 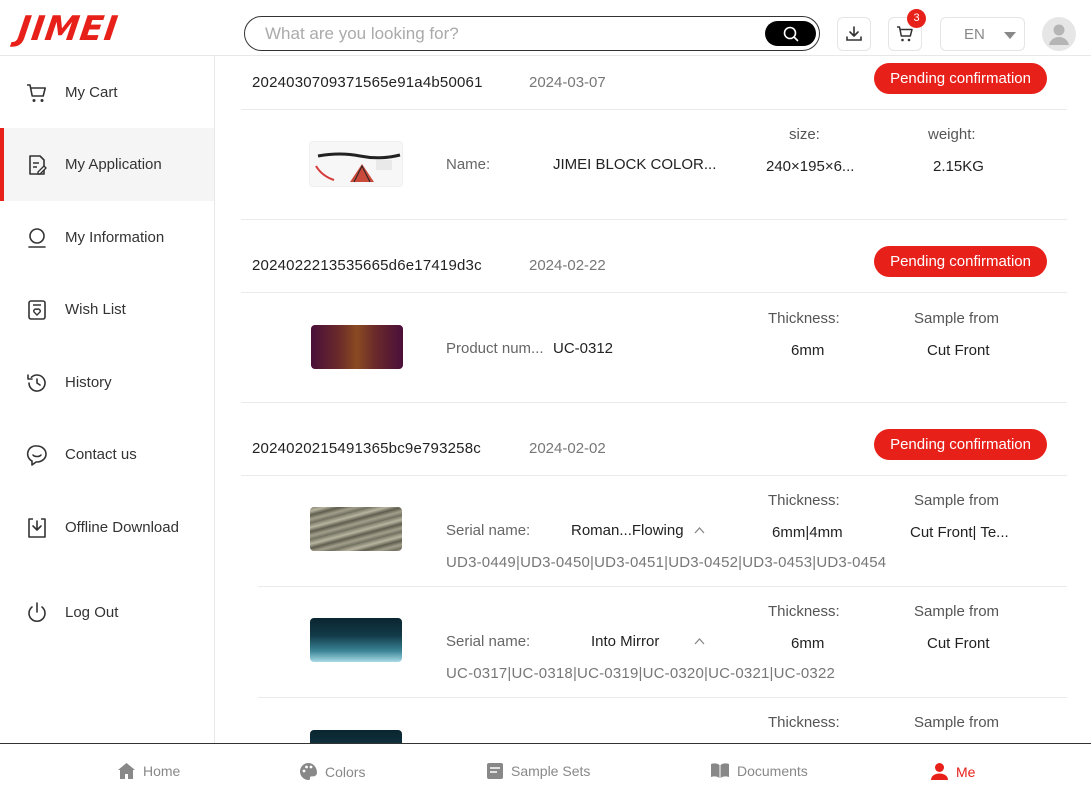 I want to click on nav-colors: Colors, so click(x=332, y=771).